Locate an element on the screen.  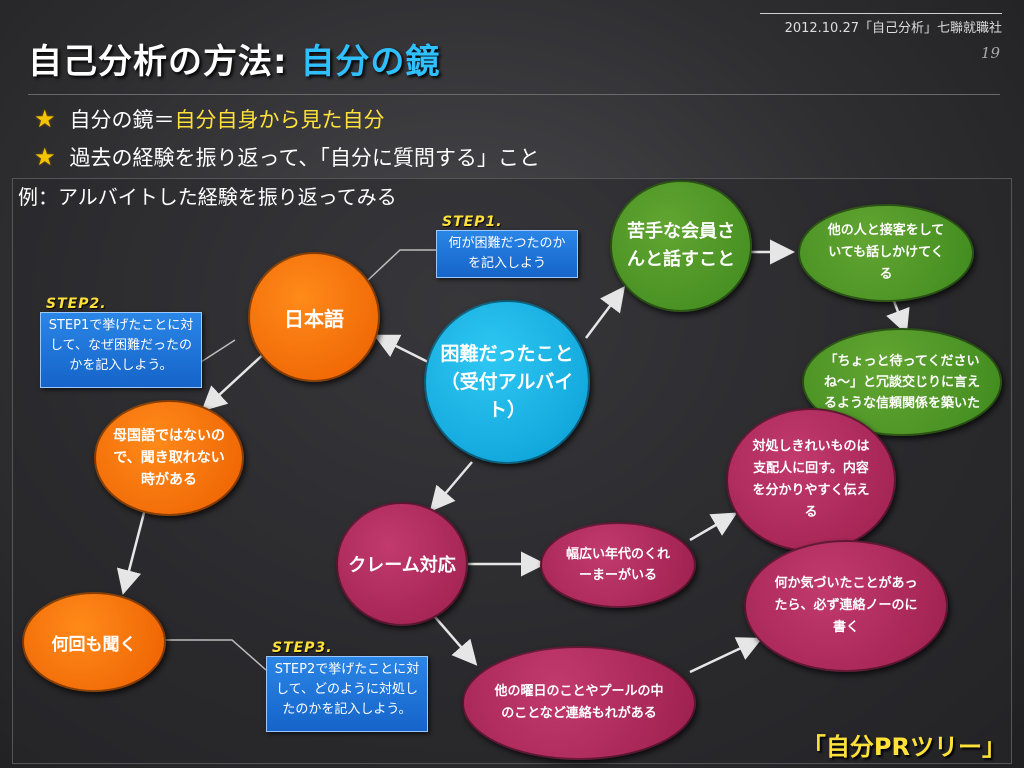
node-taisho: 対処しきれいものは支配人に回す。内容を分かりやすく伝える is located at coordinates (811, 480).